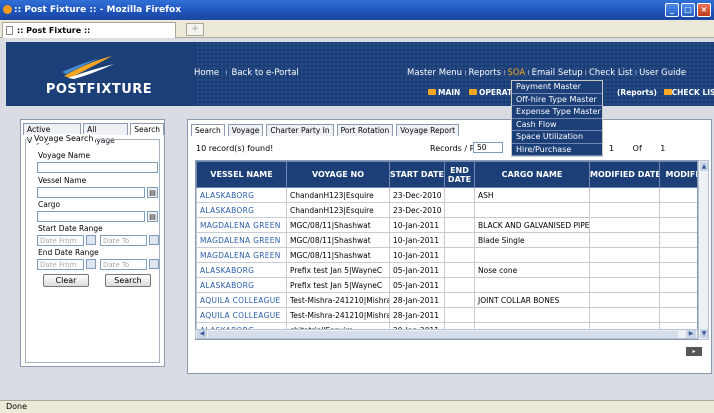  What do you see at coordinates (637, 92) in the screenshot?
I see `subnav-reports: (Reports)` at bounding box center [637, 92].